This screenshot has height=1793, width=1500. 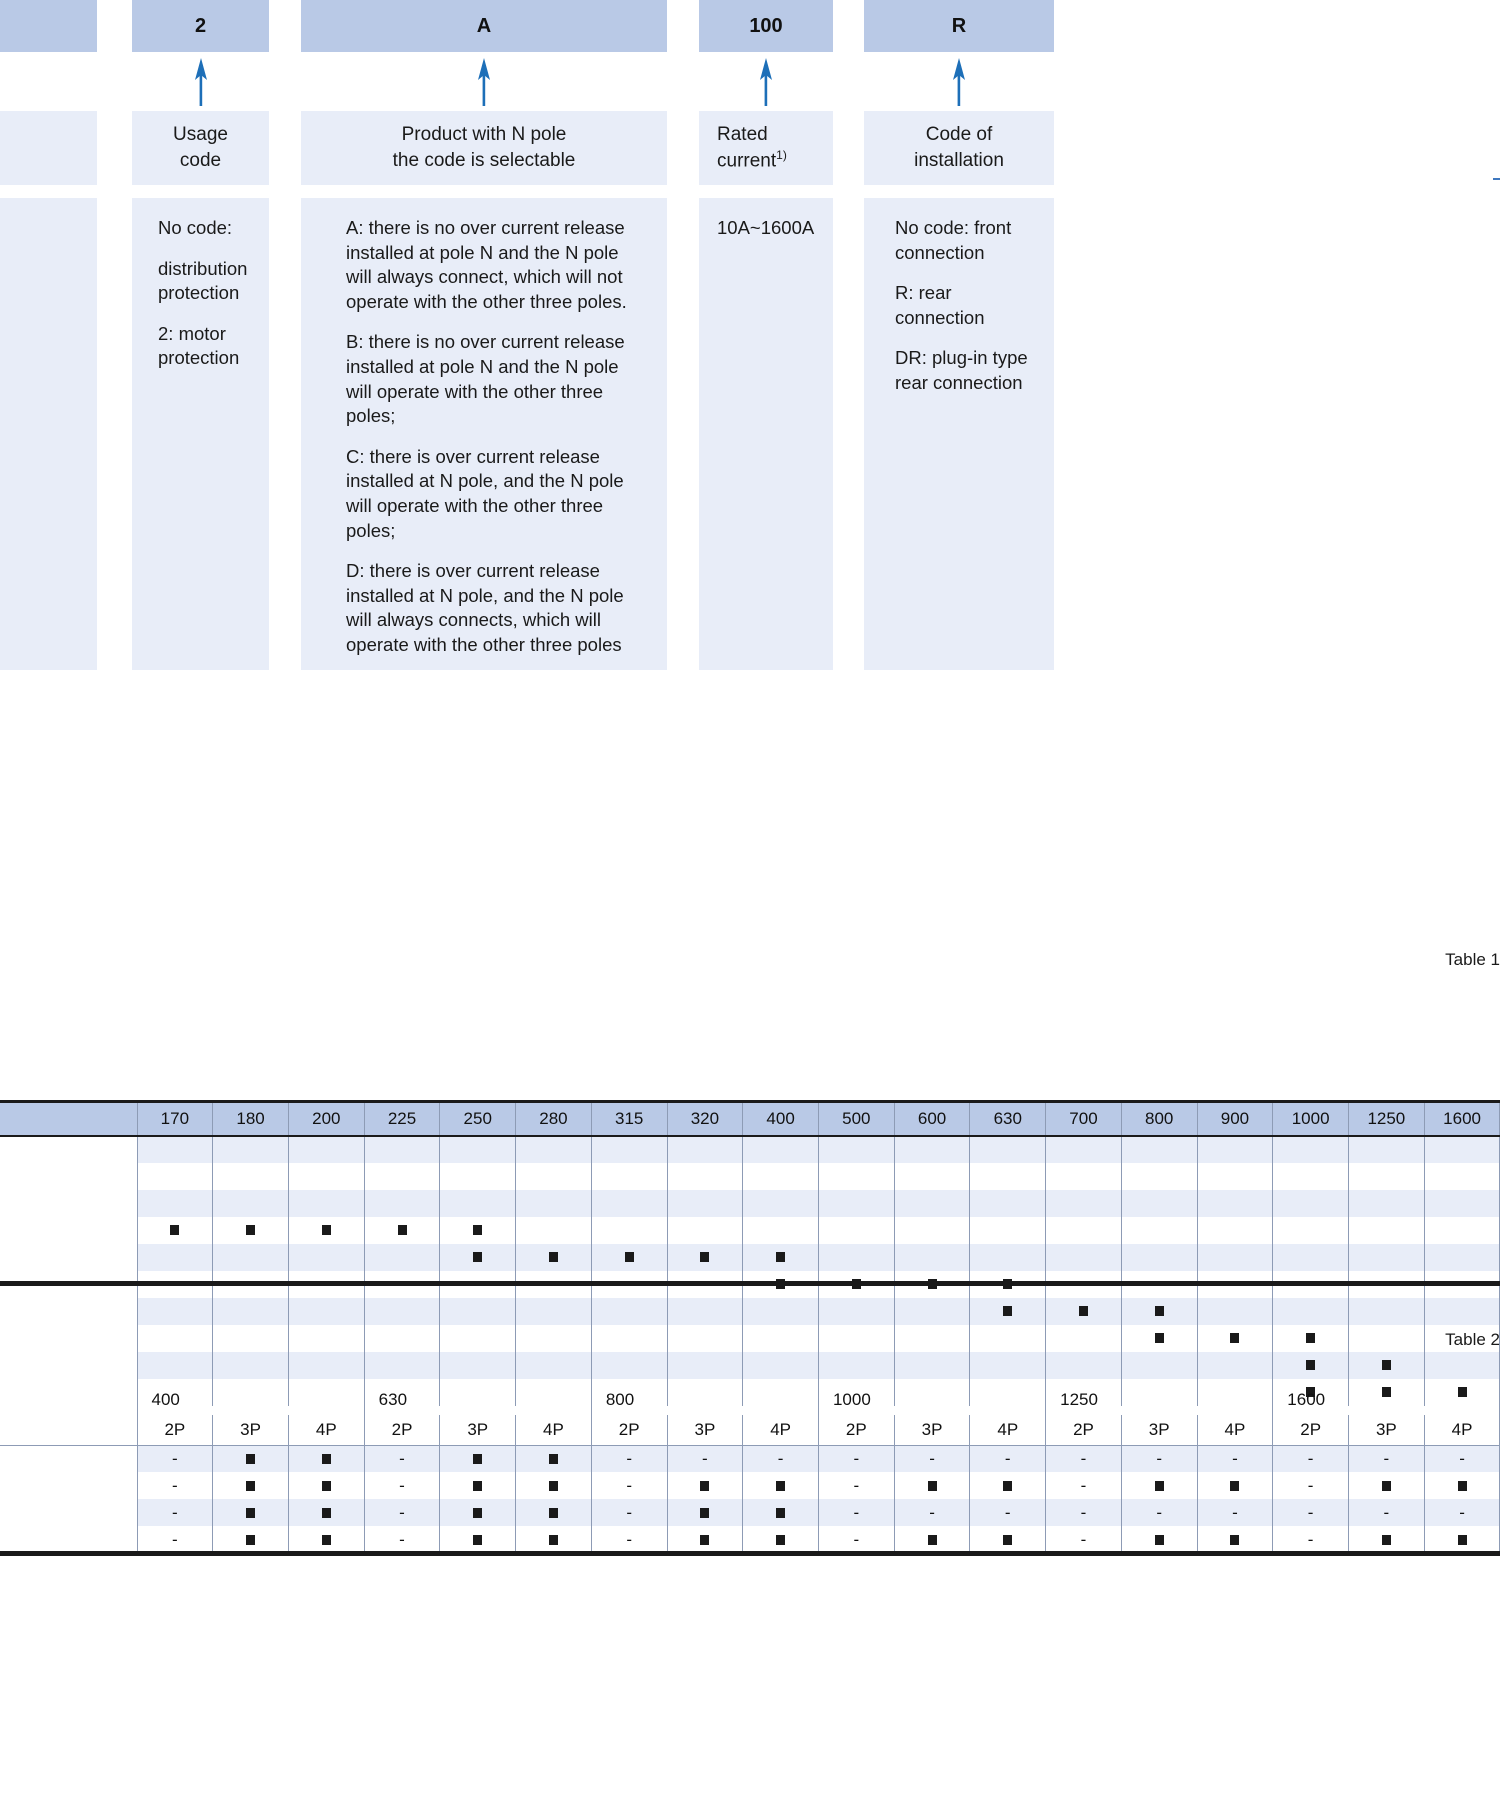 I want to click on table2-body: --------------------------------------, so click(x=750, y=1499).